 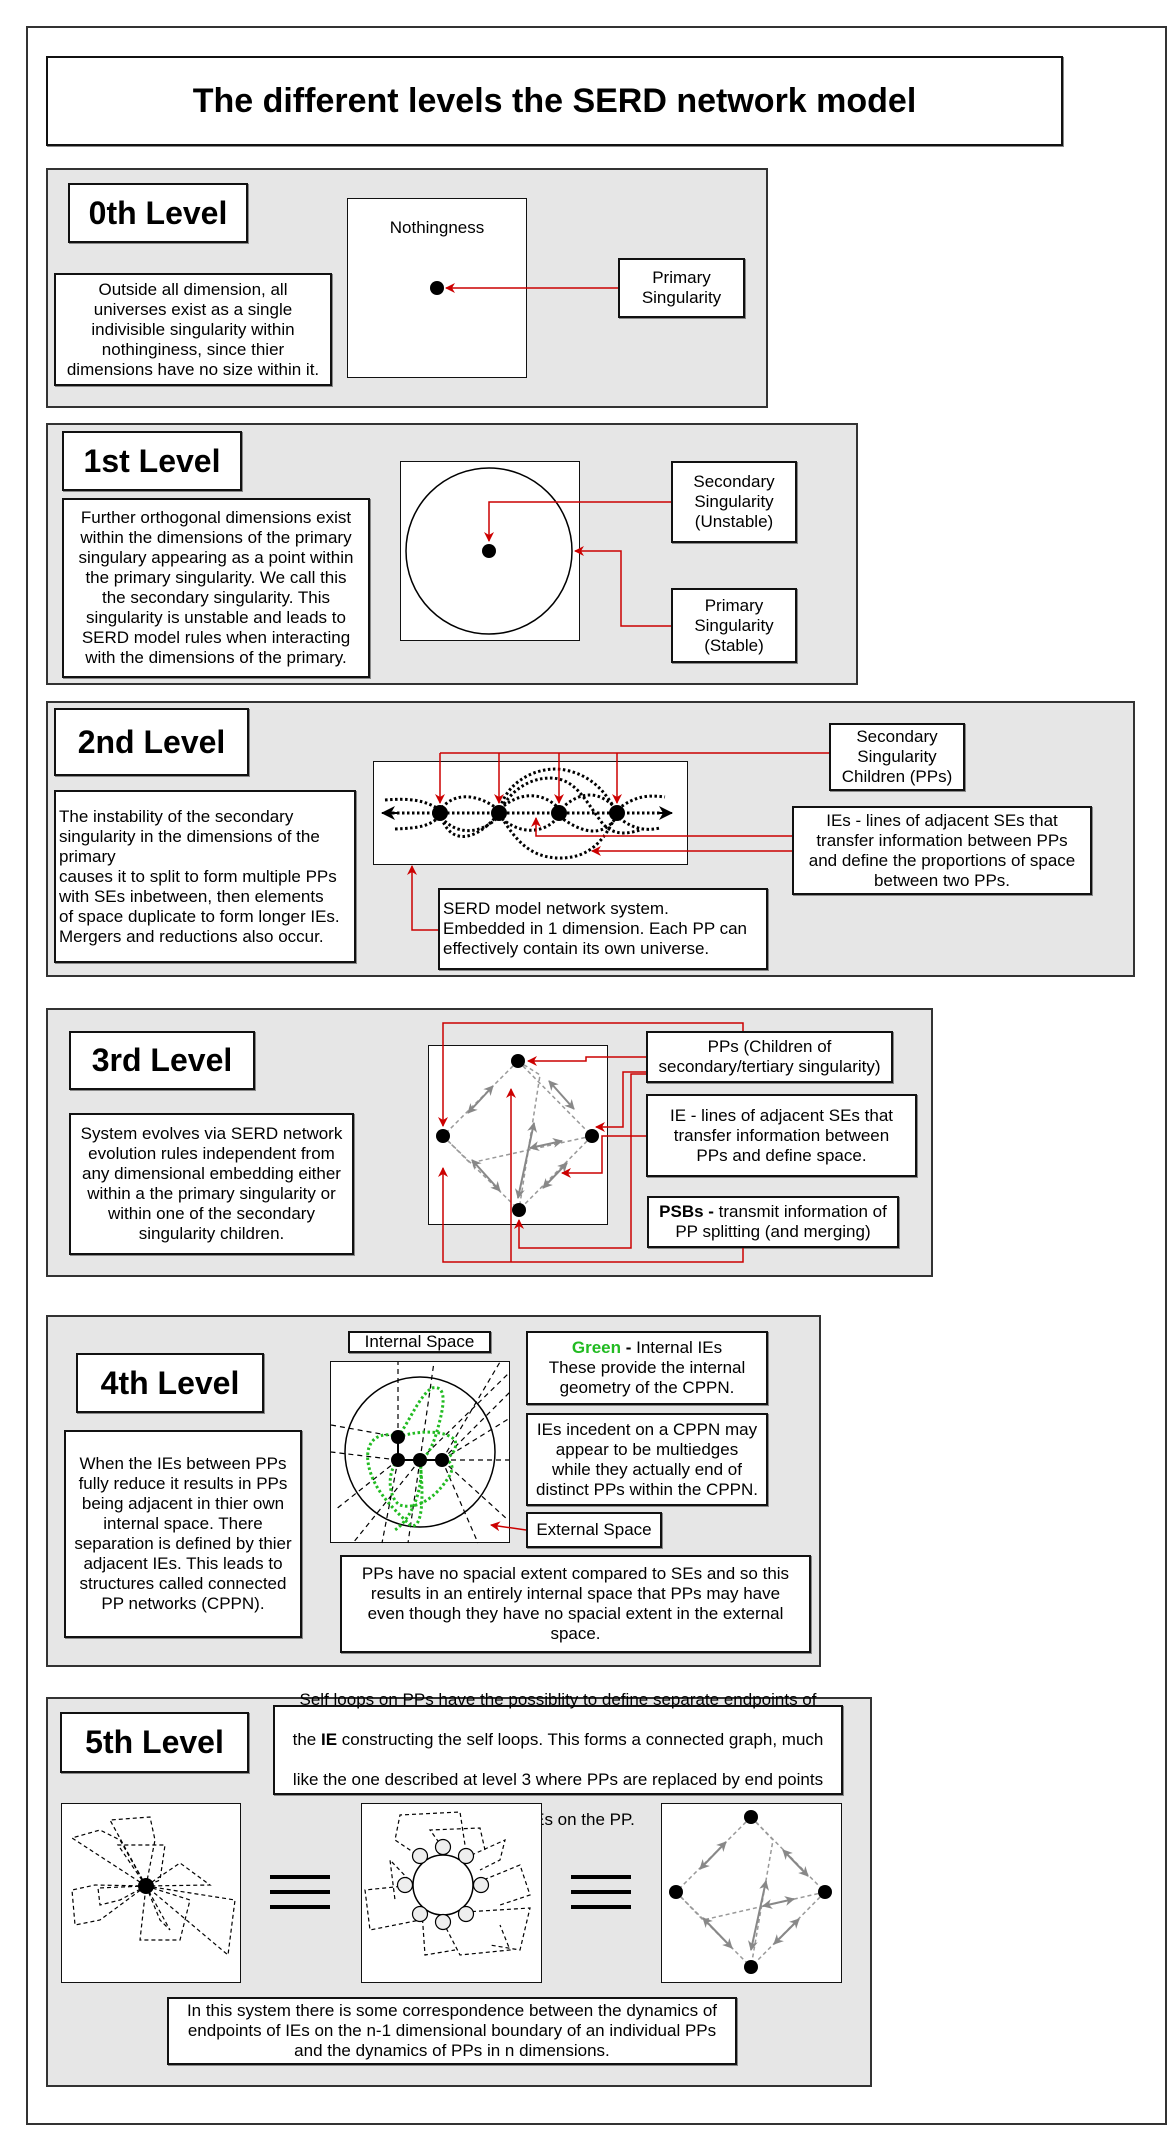 What do you see at coordinates (754, 1896) in the screenshot?
I see `endpoint-graph-arrows` at bounding box center [754, 1896].